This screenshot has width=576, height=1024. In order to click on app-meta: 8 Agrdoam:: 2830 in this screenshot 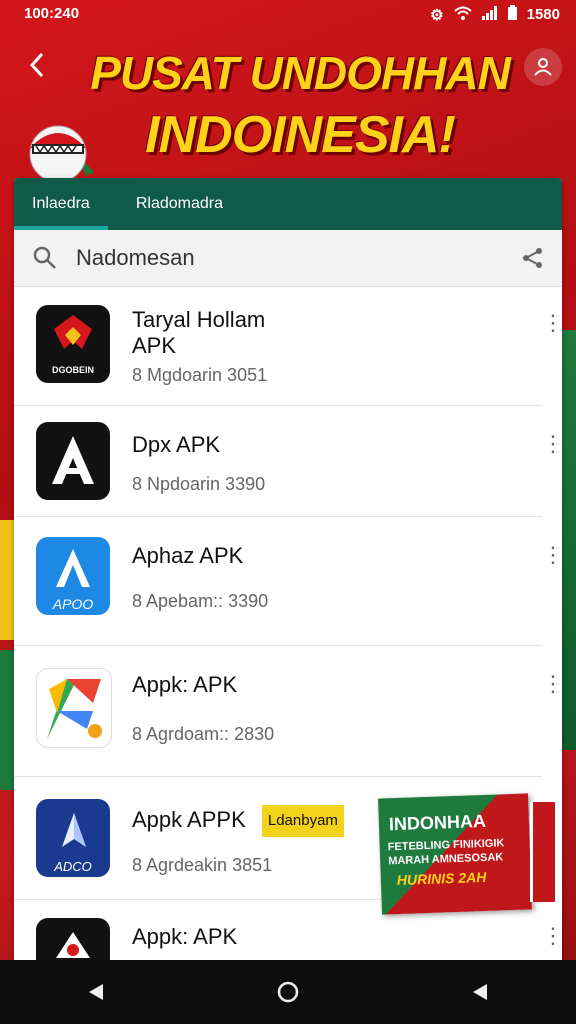, I will do `click(203, 734)`.